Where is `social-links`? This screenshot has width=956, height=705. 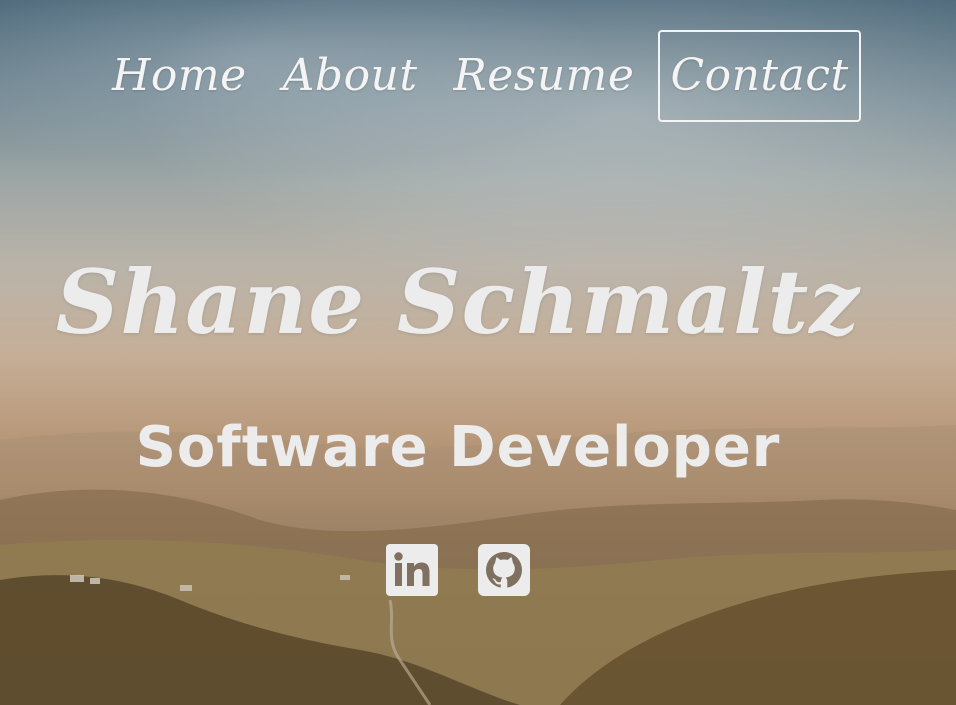 social-links is located at coordinates (478, 570).